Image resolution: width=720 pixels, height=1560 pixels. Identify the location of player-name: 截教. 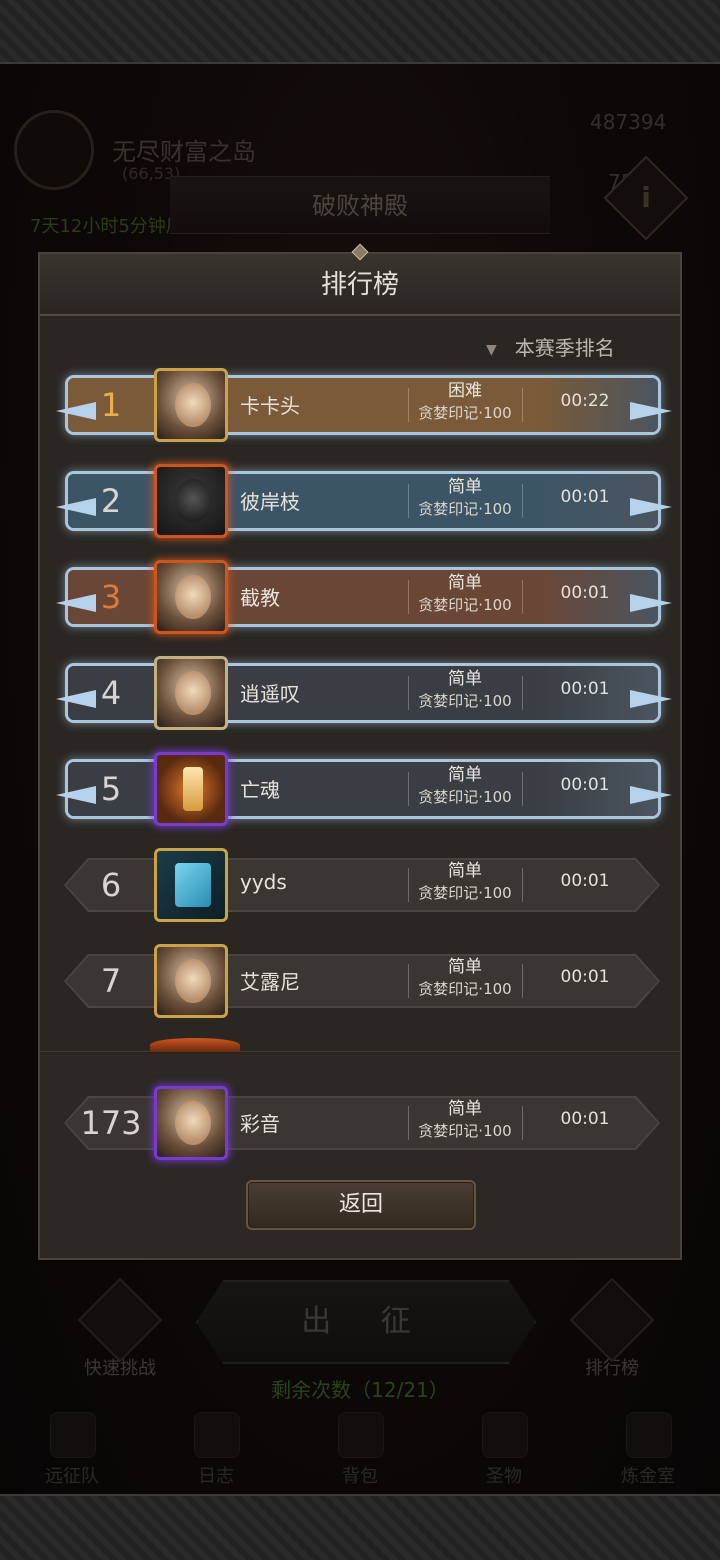
(260, 598).